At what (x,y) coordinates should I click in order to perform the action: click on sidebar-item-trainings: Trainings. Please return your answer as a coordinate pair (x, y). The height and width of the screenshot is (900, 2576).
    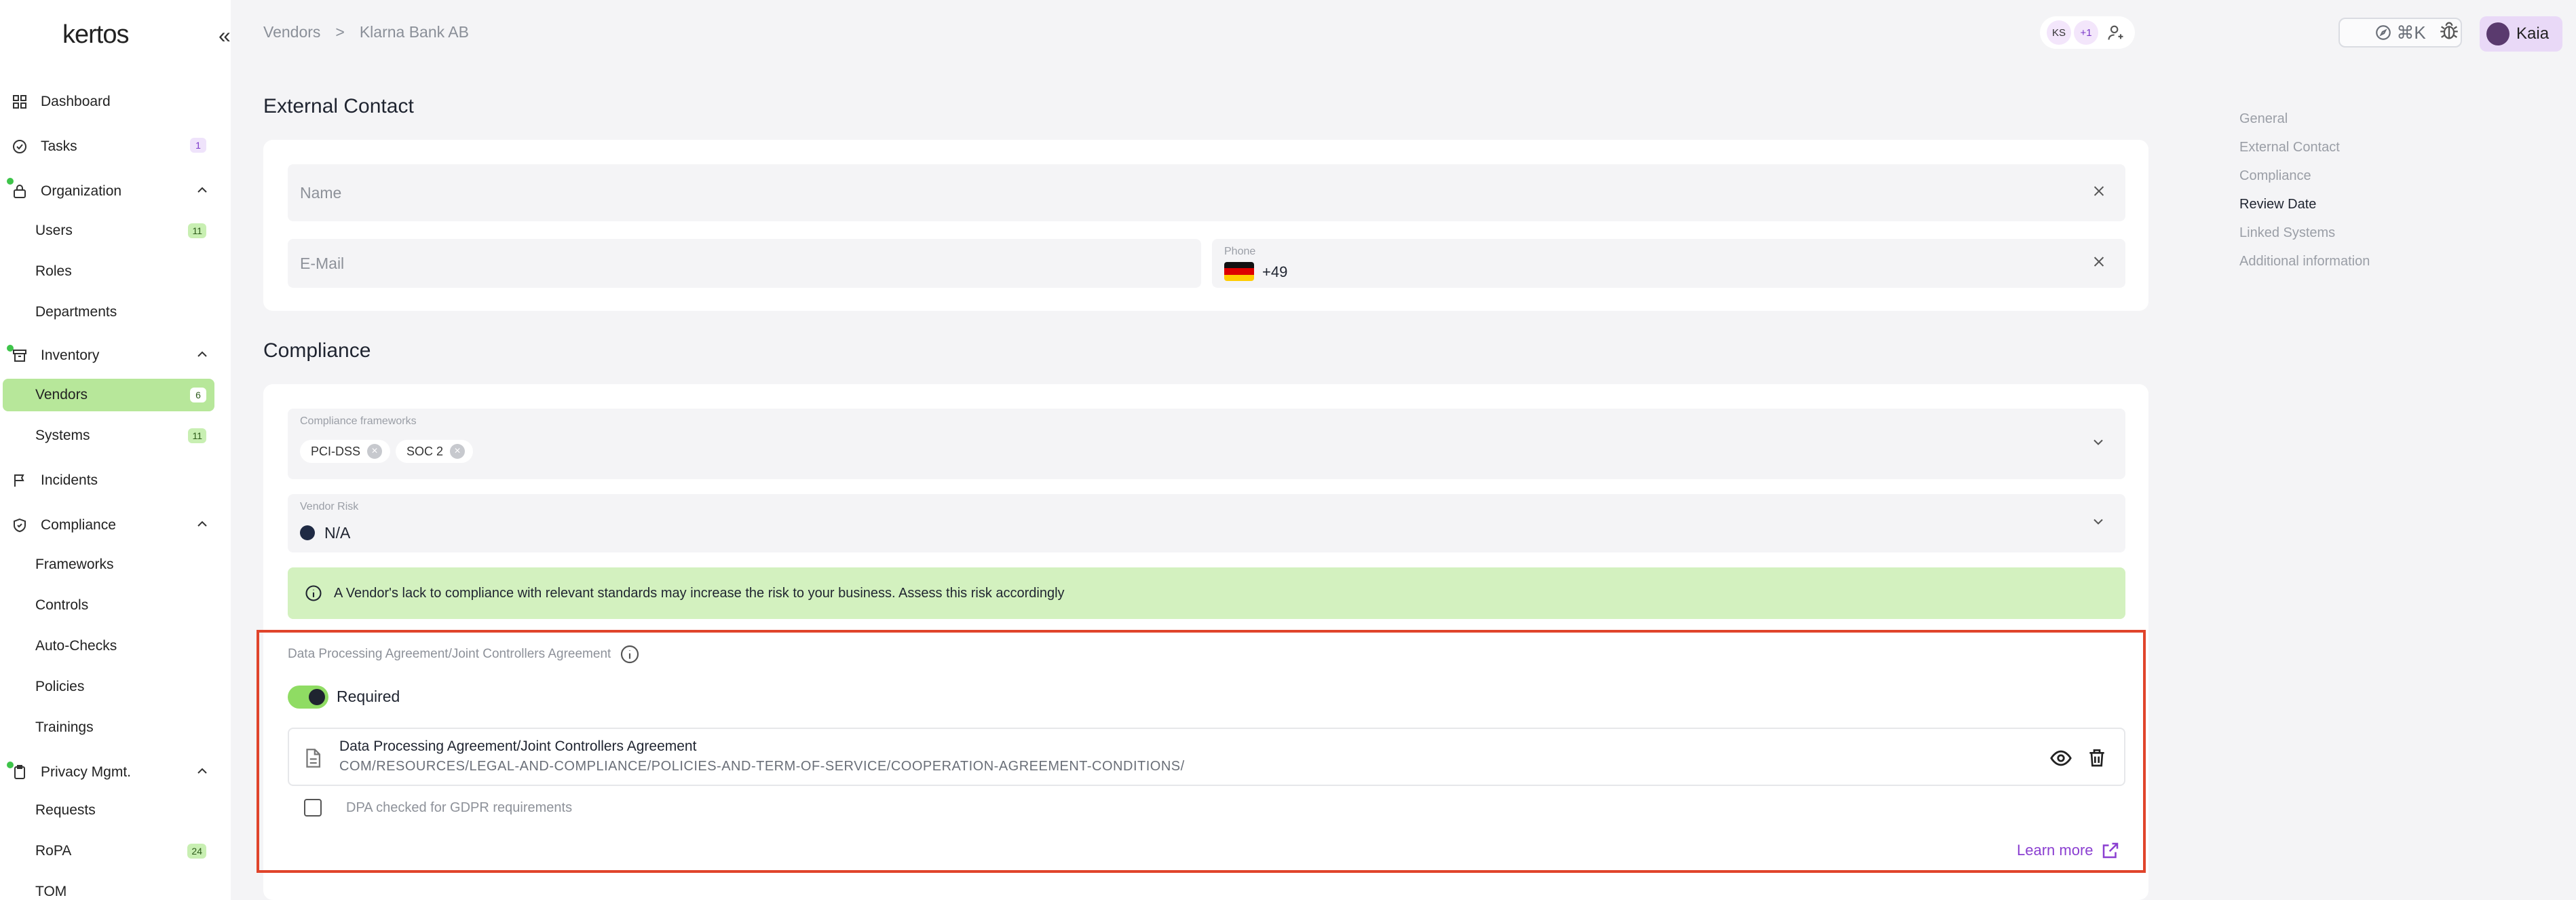
    Looking at the image, I should click on (108, 728).